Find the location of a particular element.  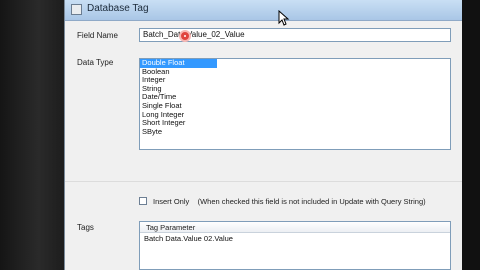

mouse-pointer-icon is located at coordinates (284, 18).